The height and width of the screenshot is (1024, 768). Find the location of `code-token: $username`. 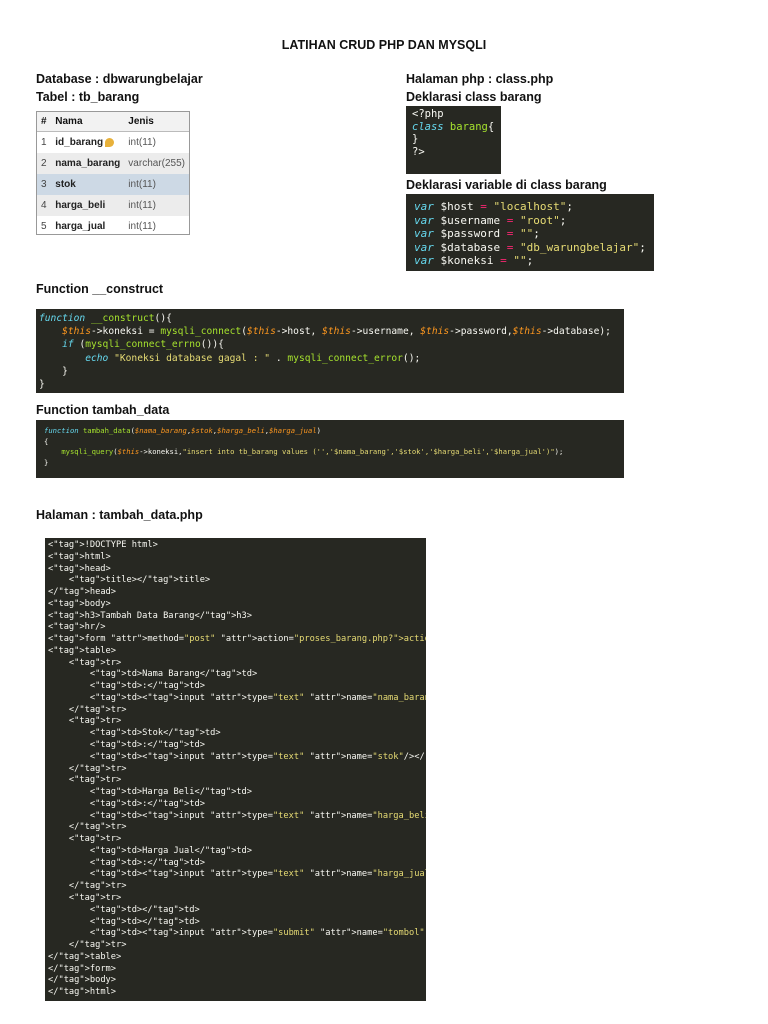

code-token: $username is located at coordinates (467, 220).